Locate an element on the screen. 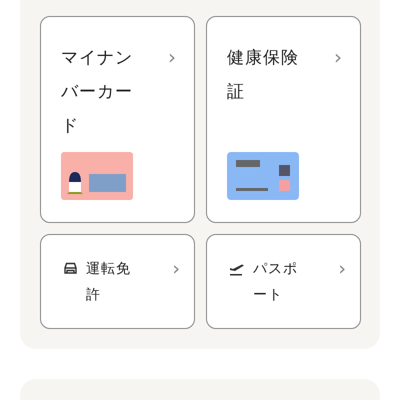  document-card: 運転免許 › is located at coordinates (117, 281).